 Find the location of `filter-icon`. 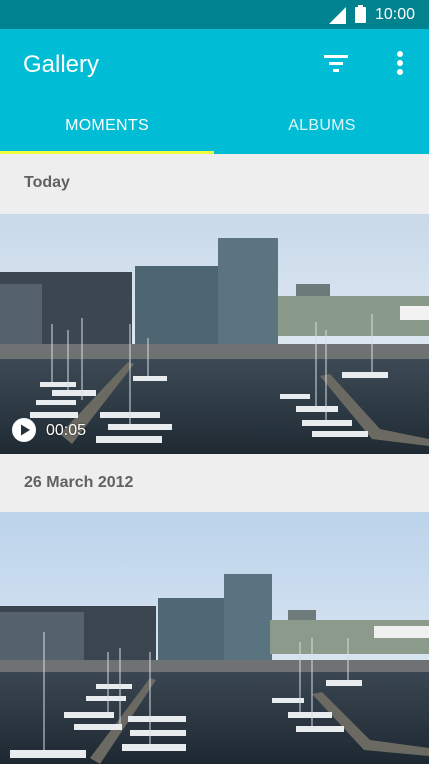

filter-icon is located at coordinates (336, 63).